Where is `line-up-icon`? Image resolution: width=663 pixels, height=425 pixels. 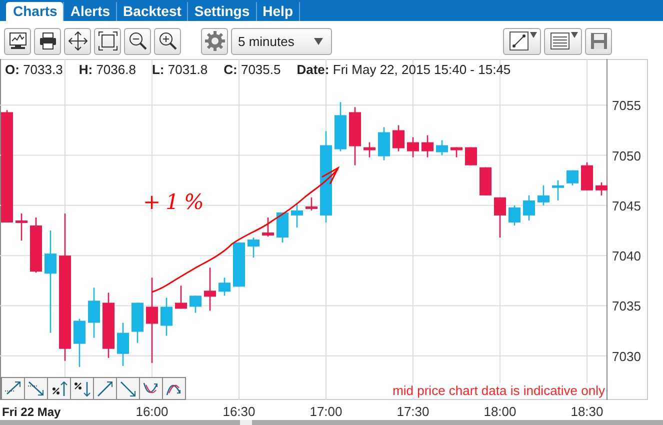 line-up-icon is located at coordinates (105, 388).